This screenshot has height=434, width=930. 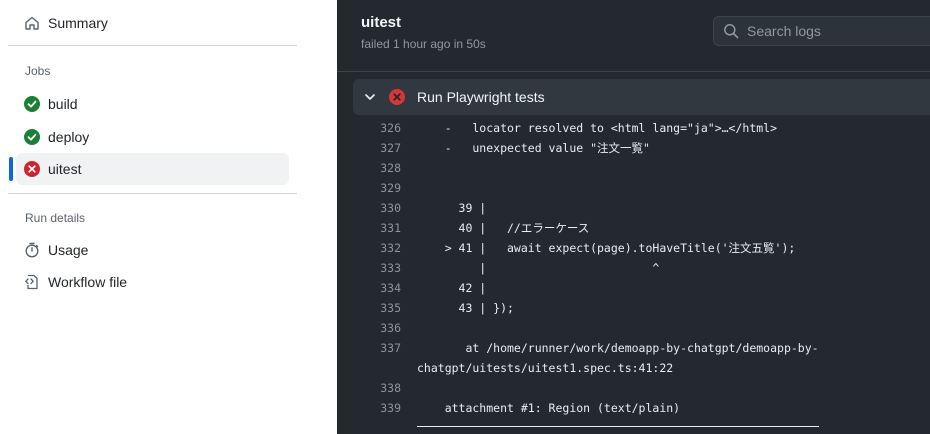 I want to click on log-text: attachment #1: Region (text/plain), so click(x=549, y=408).